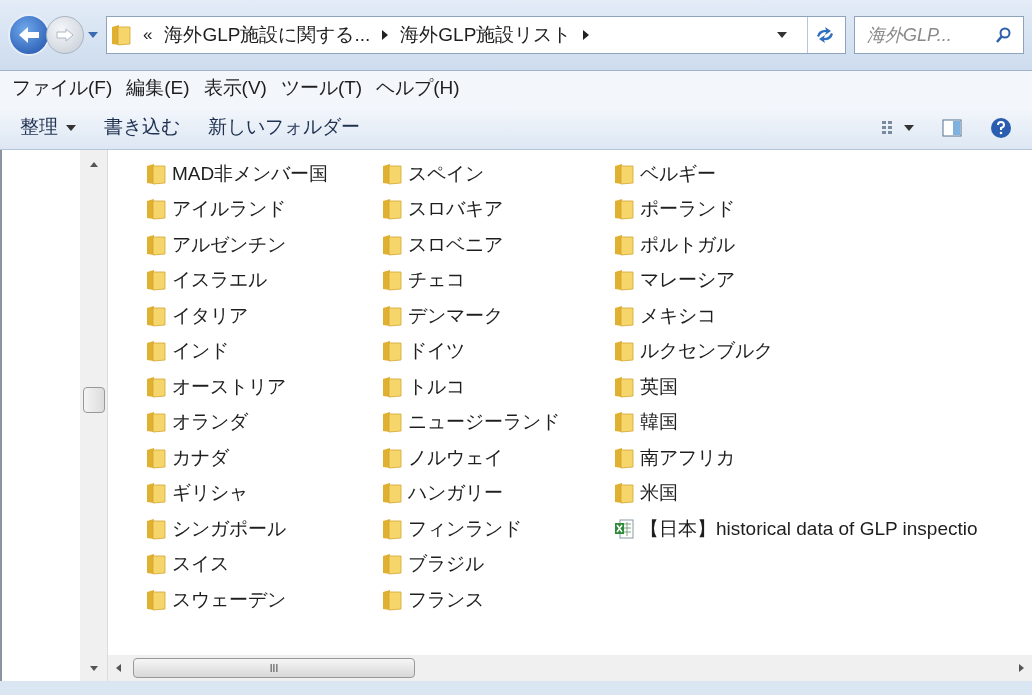 This screenshot has height=695, width=1032. What do you see at coordinates (264, 245) in the screenshot?
I see `file-item: アルゼンチン` at bounding box center [264, 245].